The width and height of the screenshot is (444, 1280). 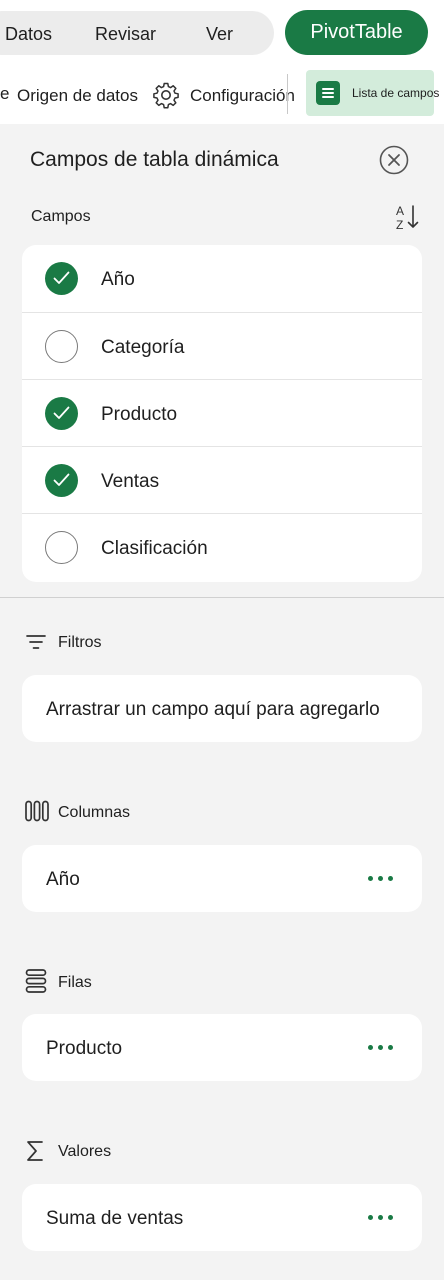 What do you see at coordinates (166, 95) in the screenshot?
I see `gear-icon` at bounding box center [166, 95].